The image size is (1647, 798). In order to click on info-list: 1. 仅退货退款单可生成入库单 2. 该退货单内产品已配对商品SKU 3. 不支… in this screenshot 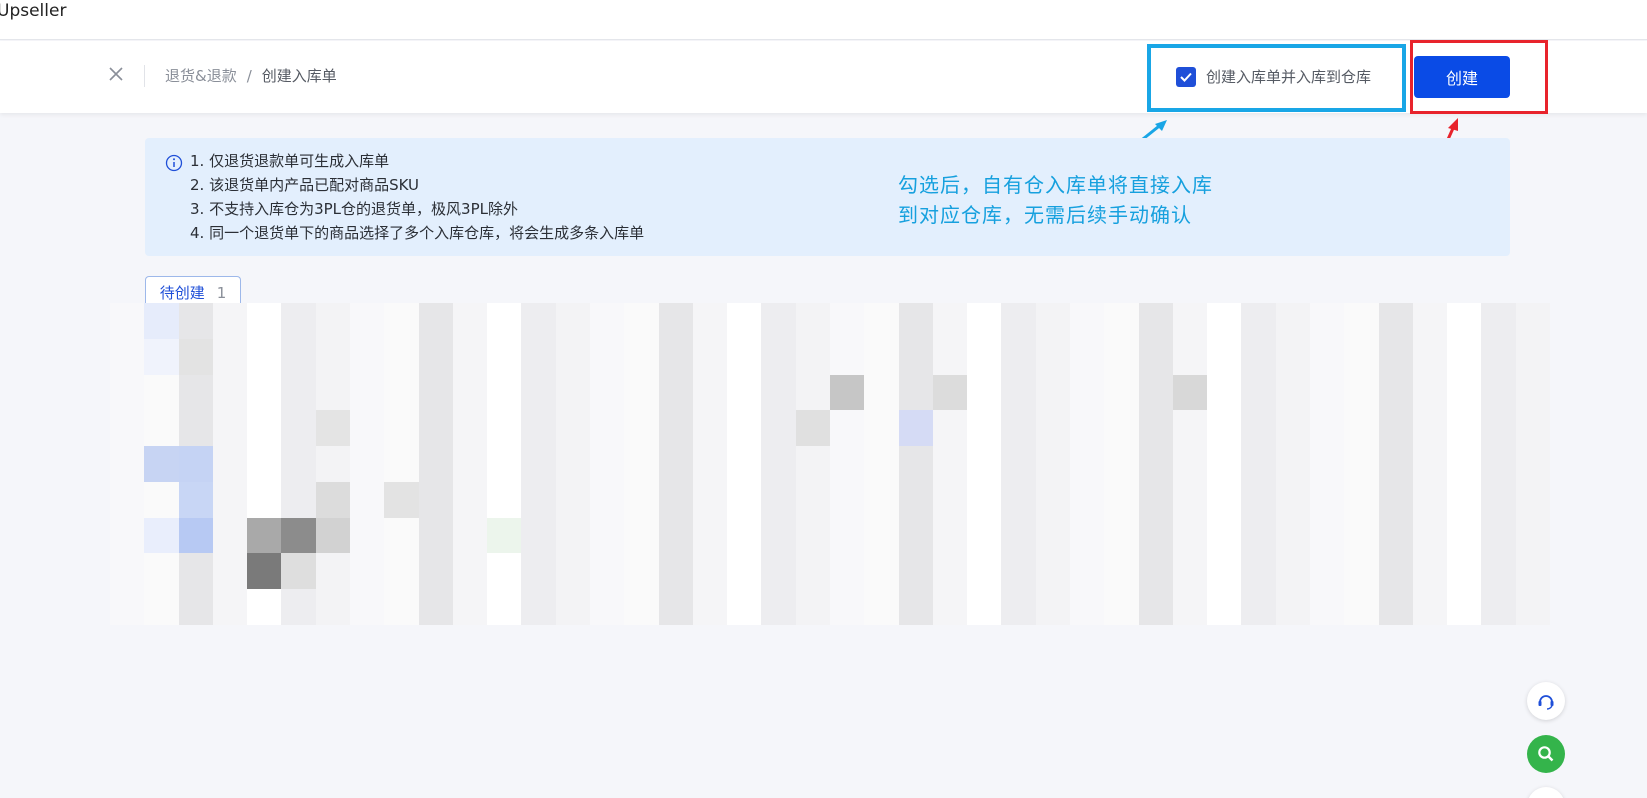, I will do `click(417, 197)`.